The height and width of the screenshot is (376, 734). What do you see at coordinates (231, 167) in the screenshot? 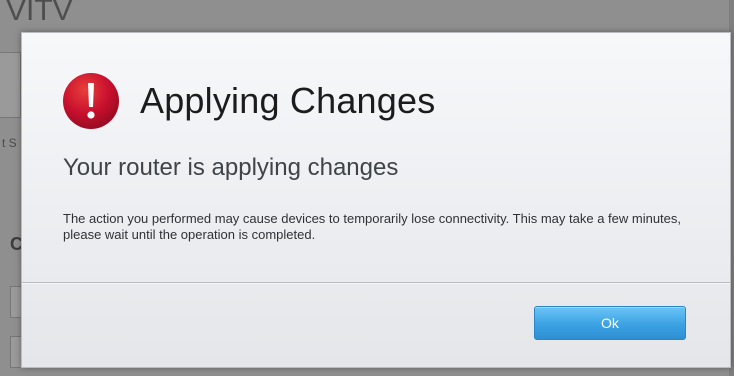
I see `dialog-subtitle: Your router is applying changes` at bounding box center [231, 167].